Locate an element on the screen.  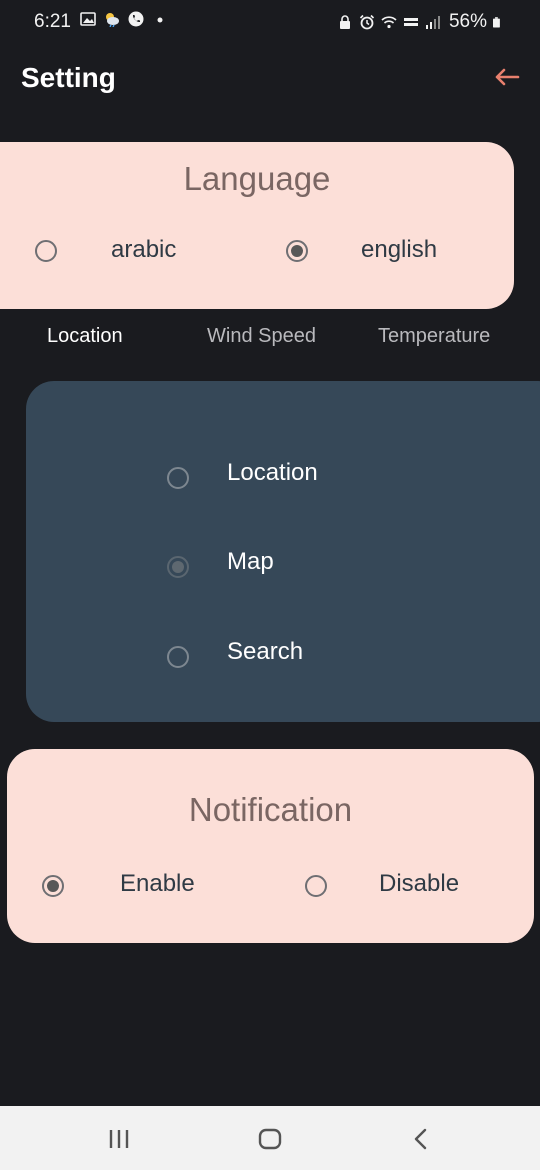
status-bar: 6:21 56% is located at coordinates (270, 22).